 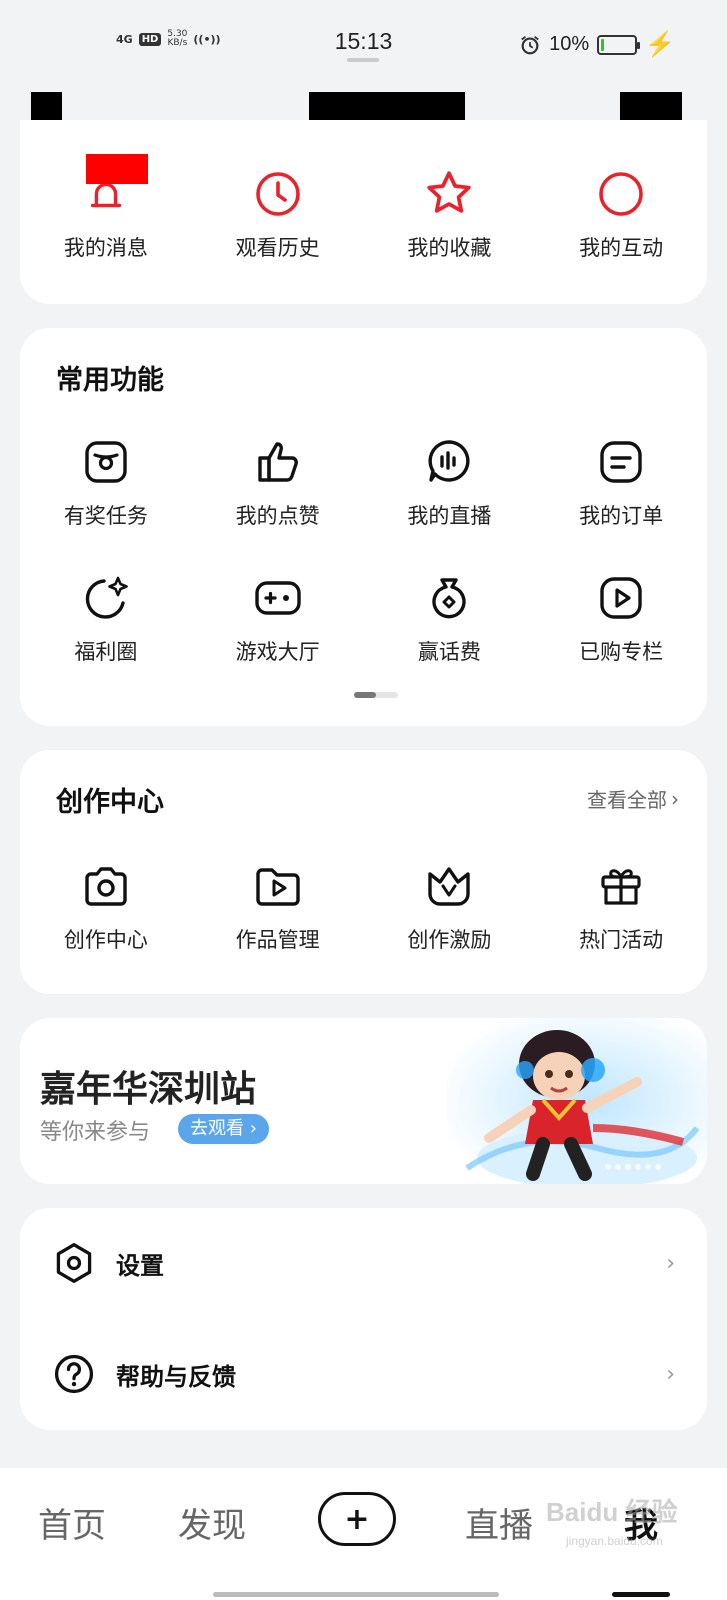 I want to click on creation-center-card: 创作中心 查看全部 › 创作中心 作品管理 创作激励 热门活动, so click(x=363, y=872).